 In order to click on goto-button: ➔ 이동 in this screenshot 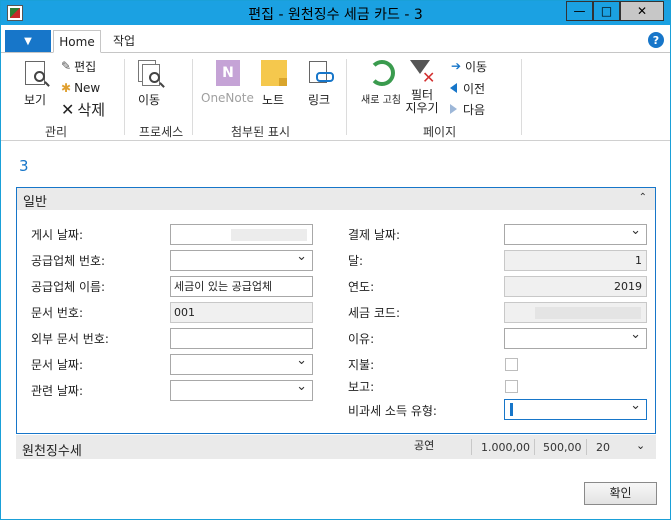, I will do `click(468, 66)`.